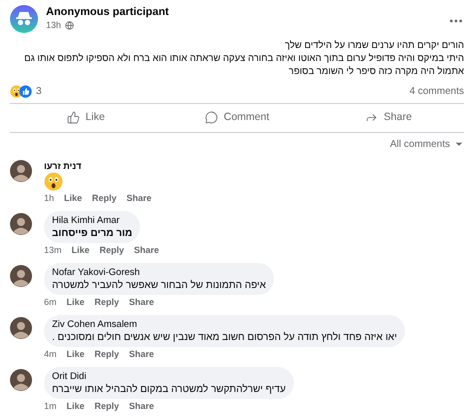  I want to click on shocked-face-icon, so click(53, 181).